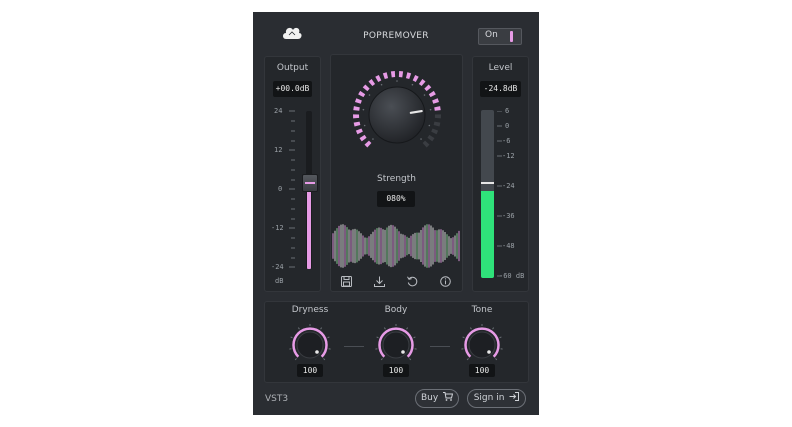 This screenshot has width=792, height=427. Describe the element at coordinates (445, 281) in the screenshot. I see `info-icon` at that location.